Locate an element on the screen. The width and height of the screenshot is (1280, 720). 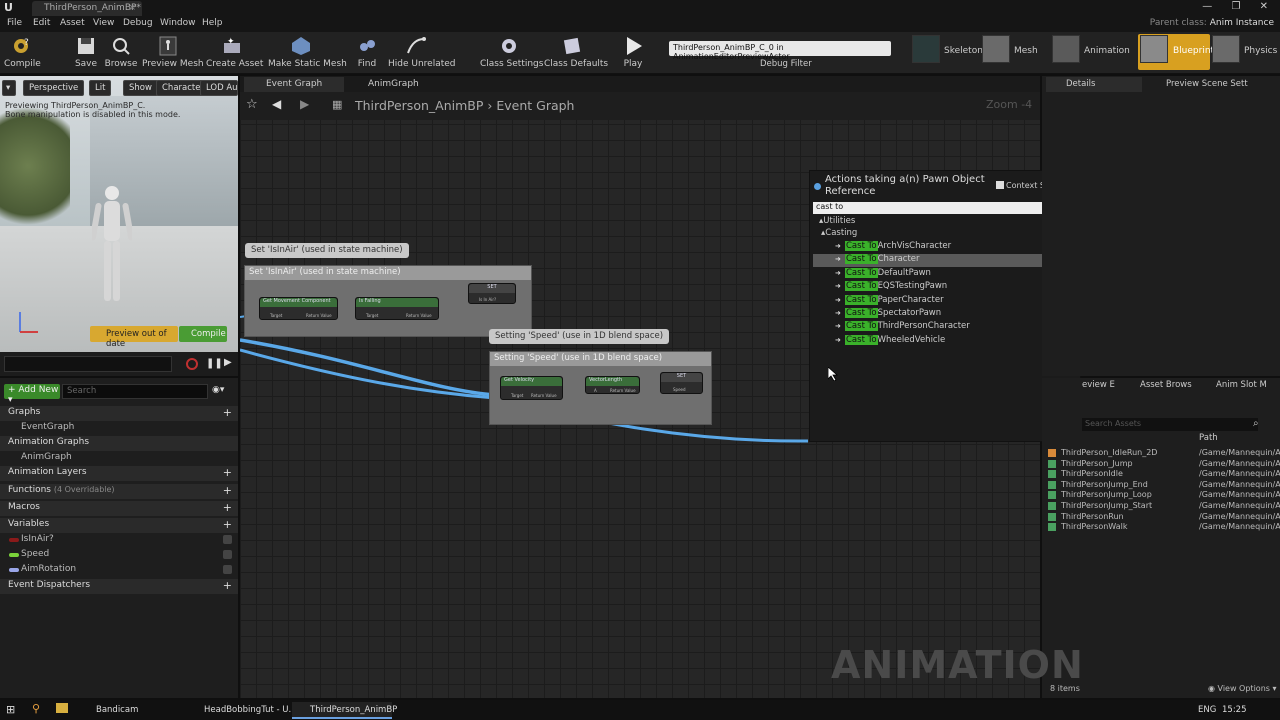
variable-isinair: IsInAir? is located at coordinates (119, 540).